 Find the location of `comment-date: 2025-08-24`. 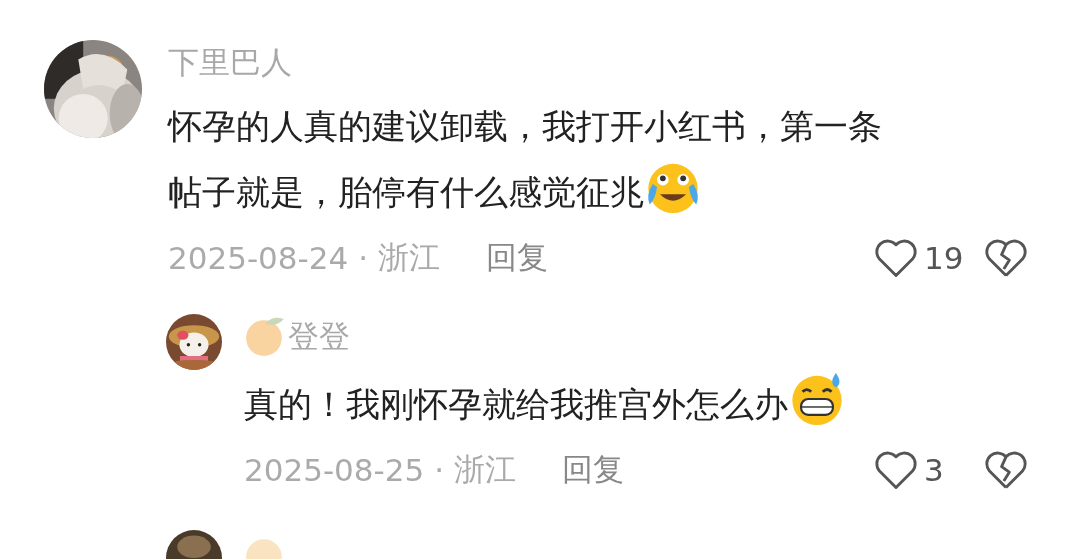

comment-date: 2025-08-24 is located at coordinates (258, 258).